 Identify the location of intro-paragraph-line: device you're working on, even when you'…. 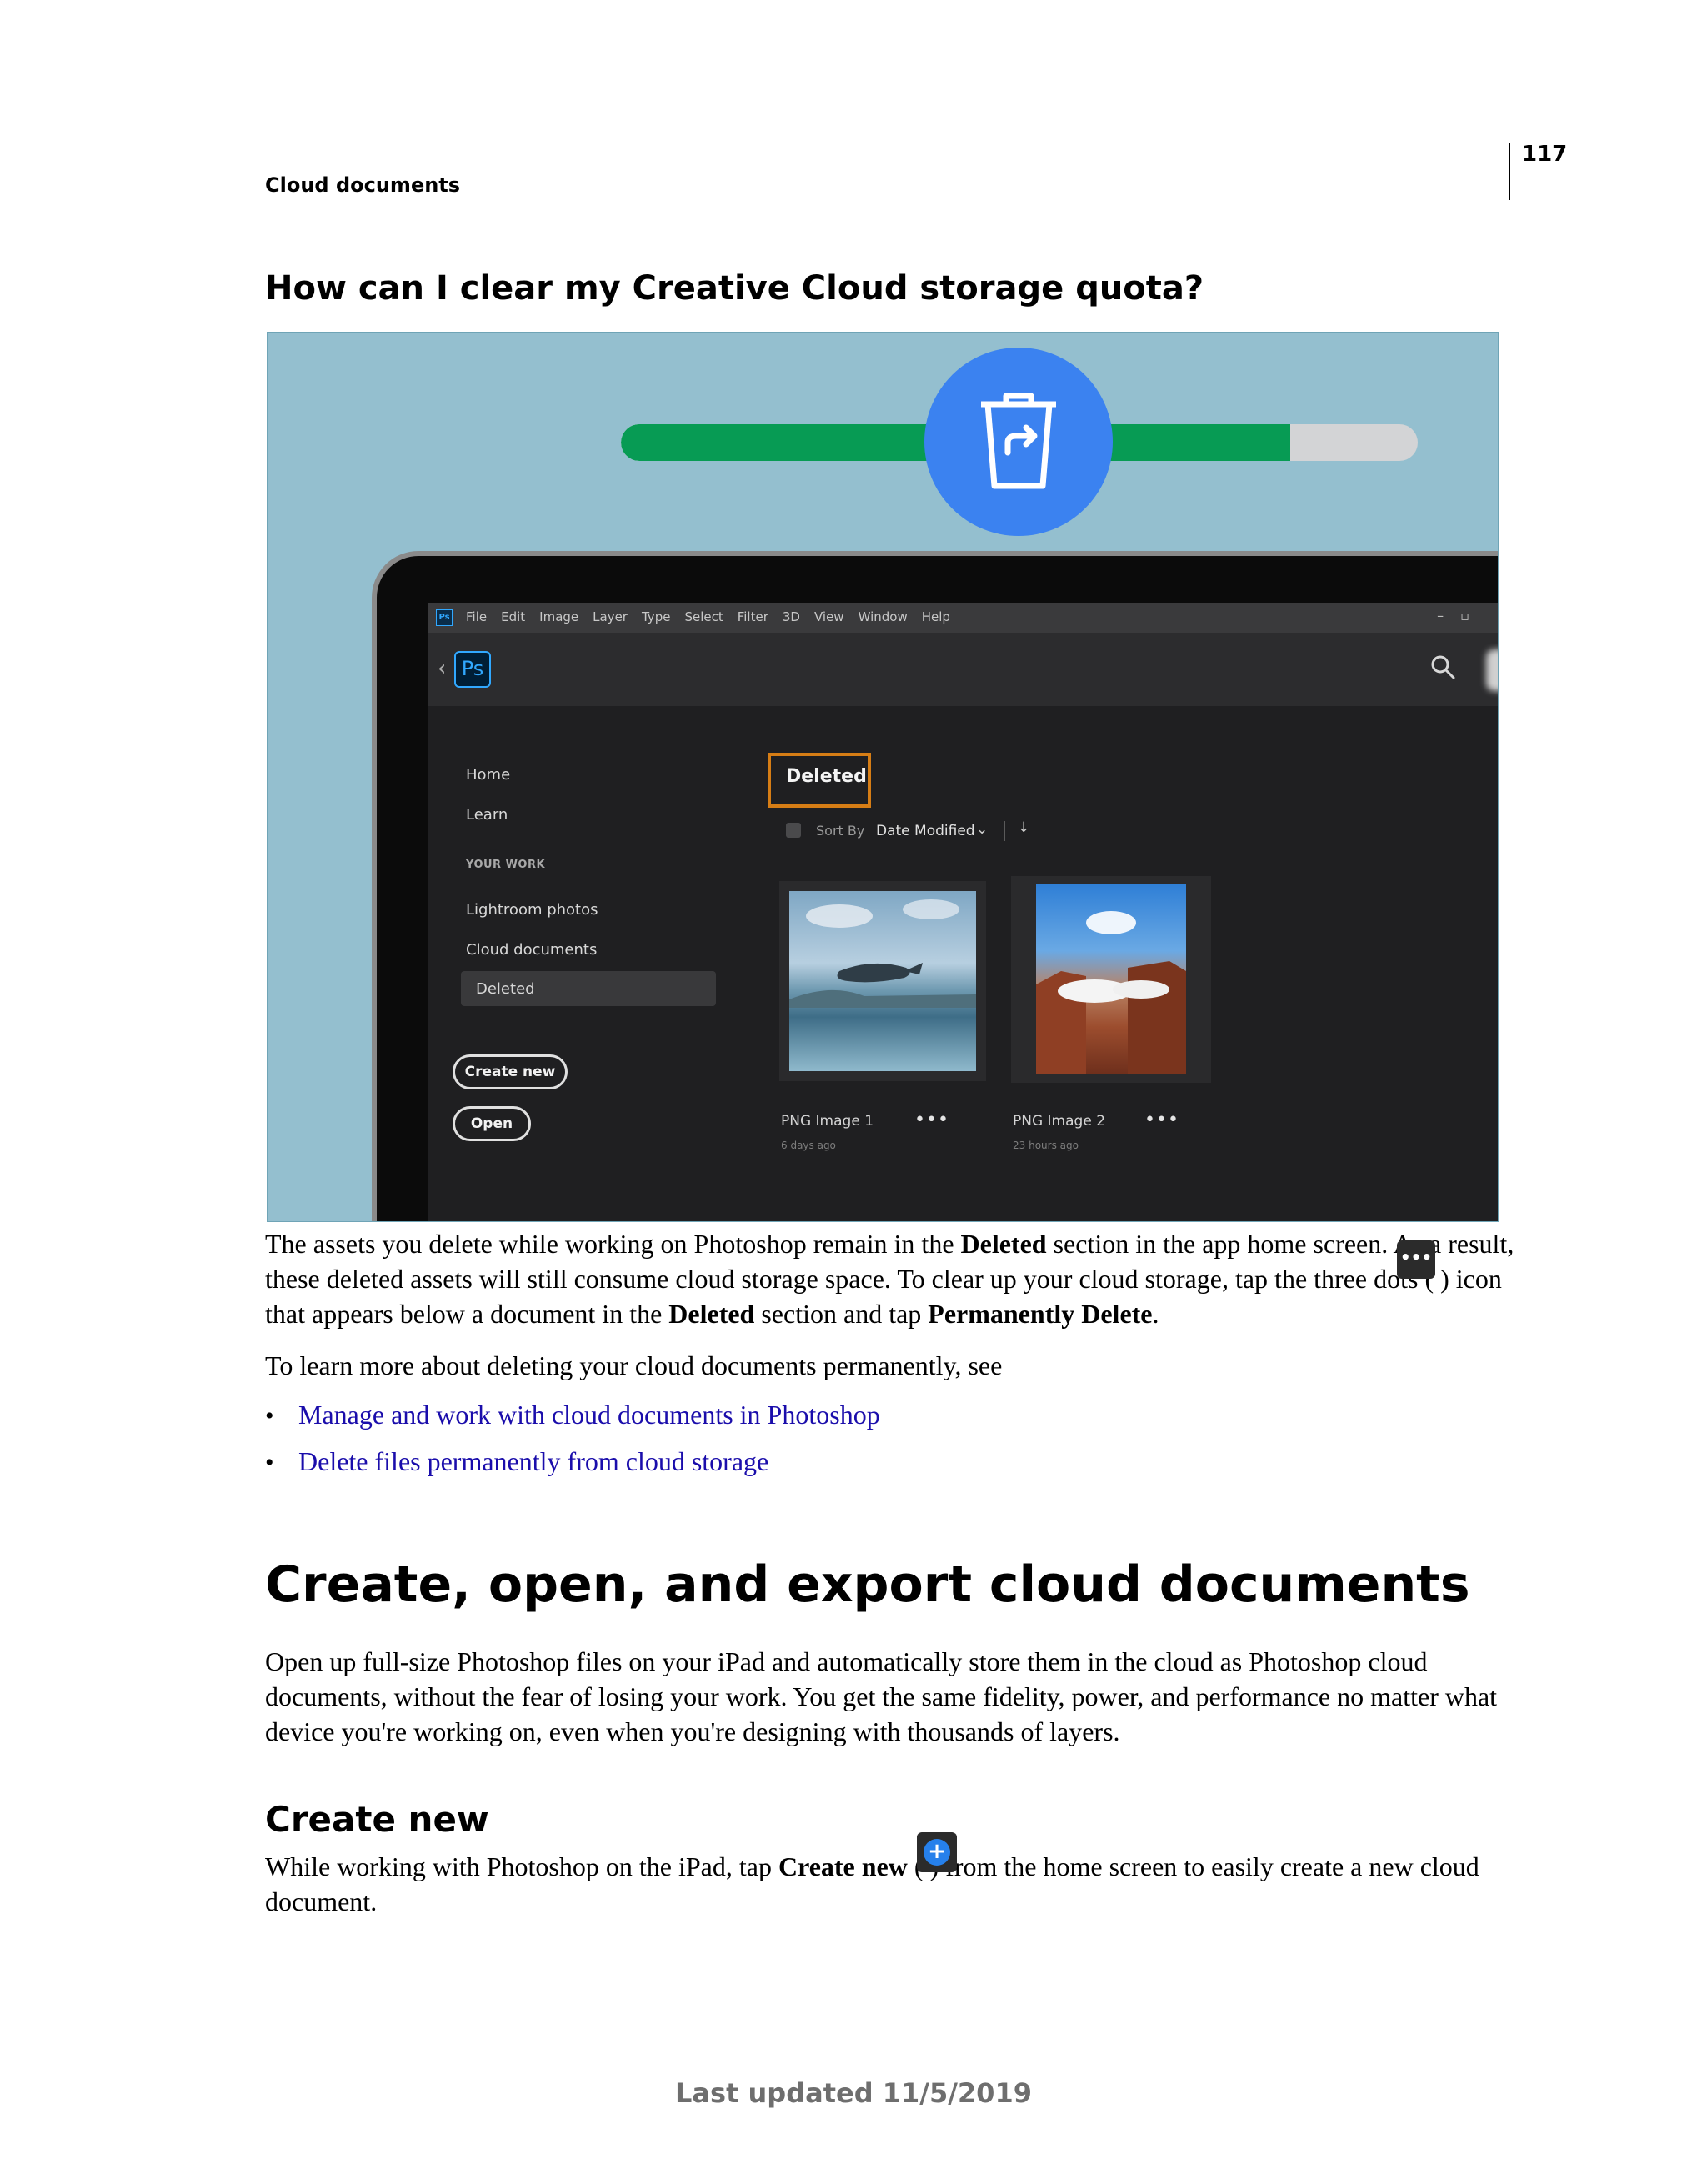
(692, 1731).